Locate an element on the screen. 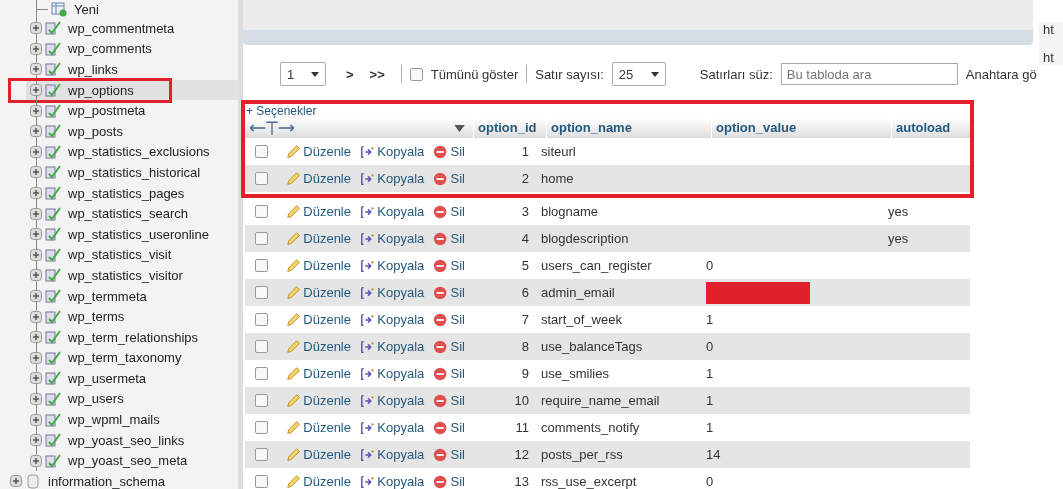 This screenshot has height=489, width=1063. column-header: option_id is located at coordinates (509, 128).